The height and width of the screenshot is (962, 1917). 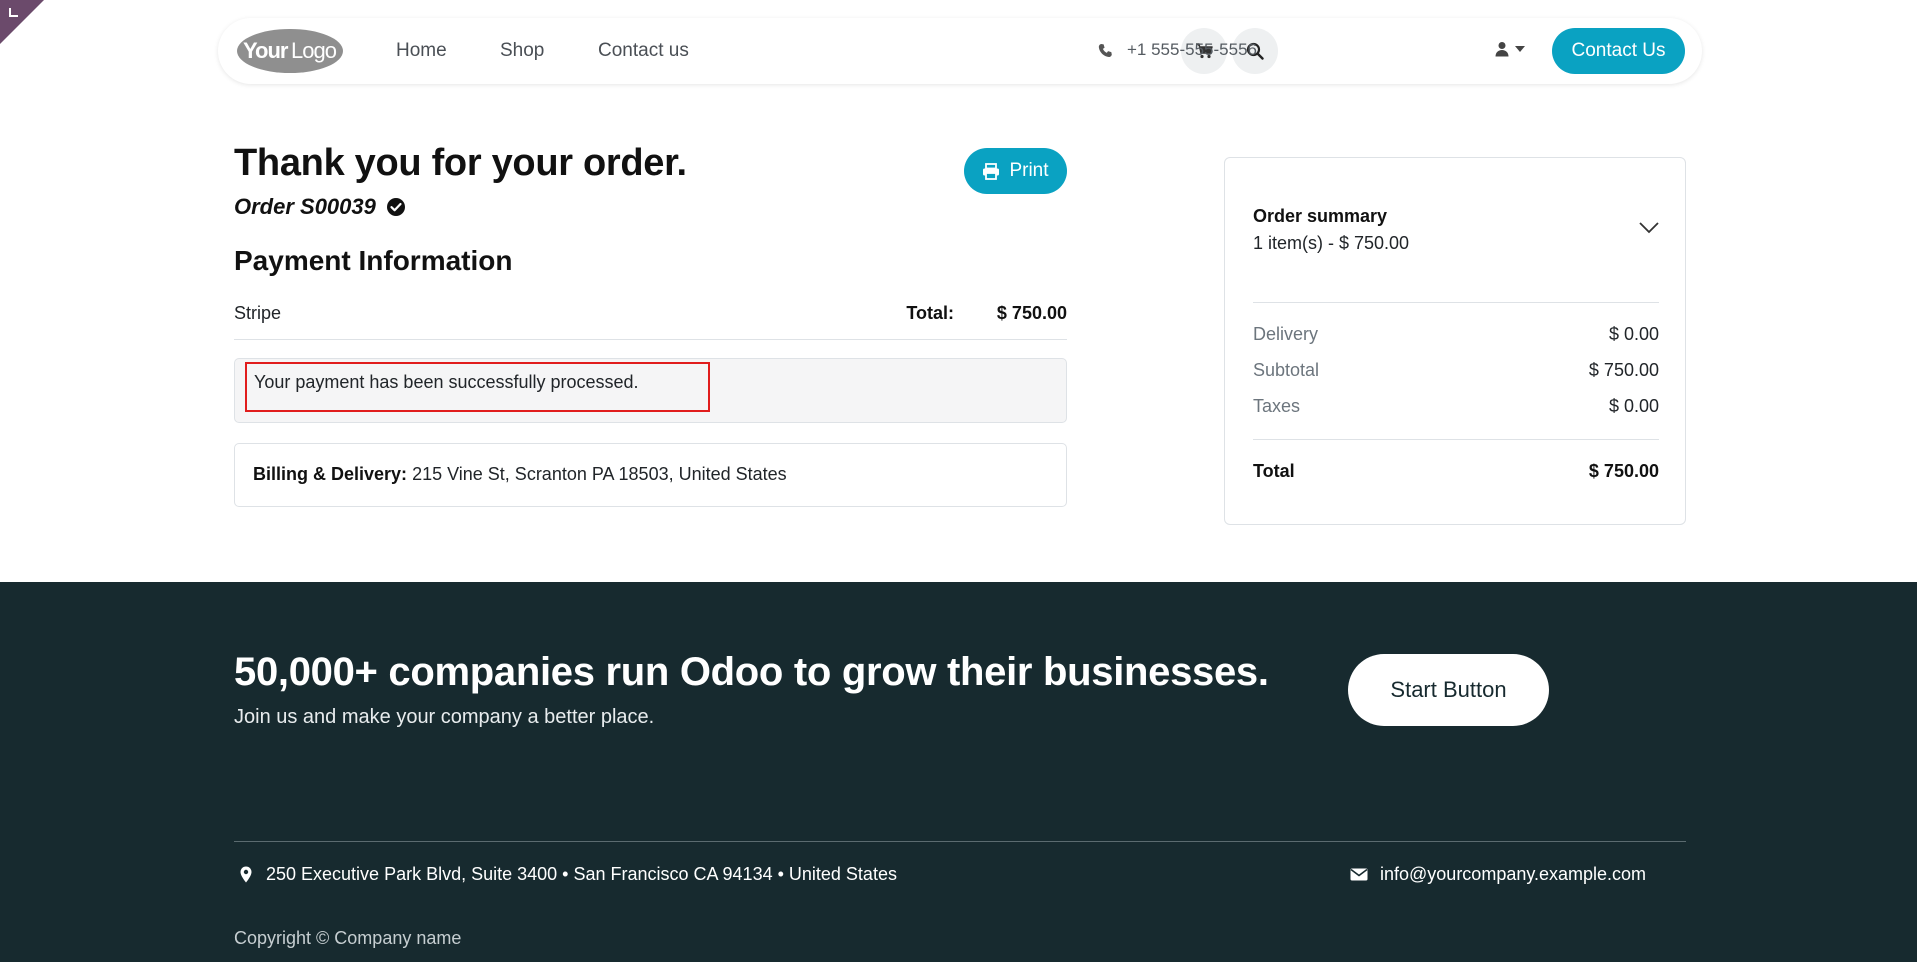 I want to click on logo-image: Your Logo, so click(x=290, y=51).